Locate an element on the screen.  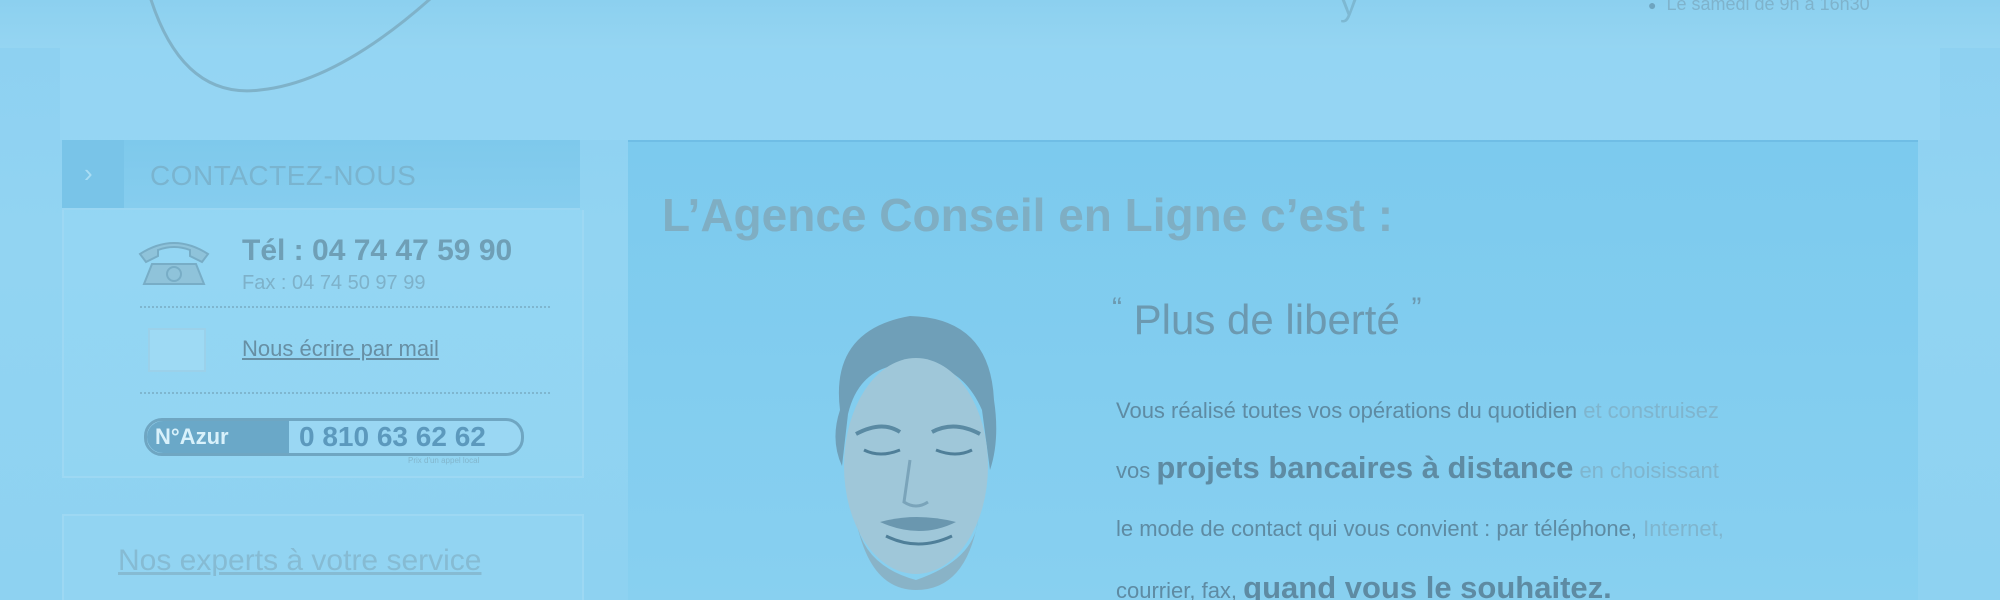
email-link: Nous écrire par mail is located at coordinates (340, 349).